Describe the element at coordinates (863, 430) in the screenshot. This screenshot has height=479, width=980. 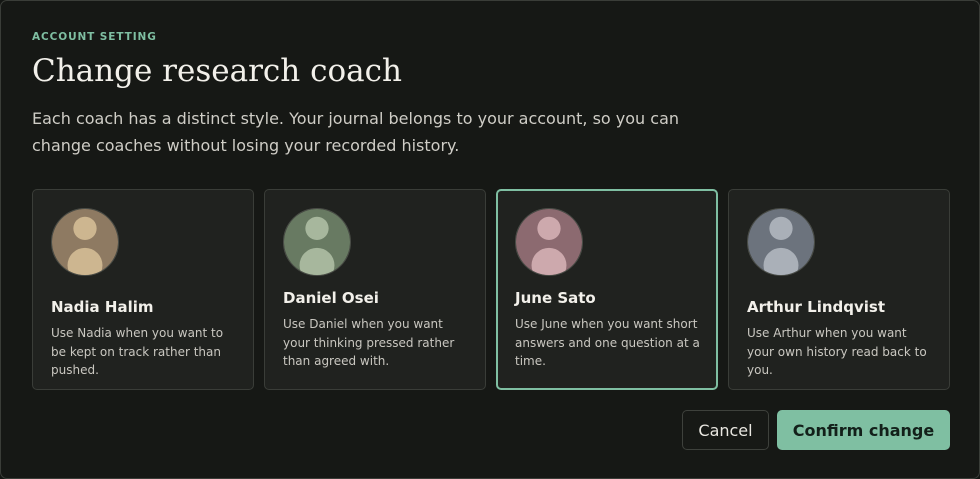
I see `confirm-change-button: Confirm change` at that location.